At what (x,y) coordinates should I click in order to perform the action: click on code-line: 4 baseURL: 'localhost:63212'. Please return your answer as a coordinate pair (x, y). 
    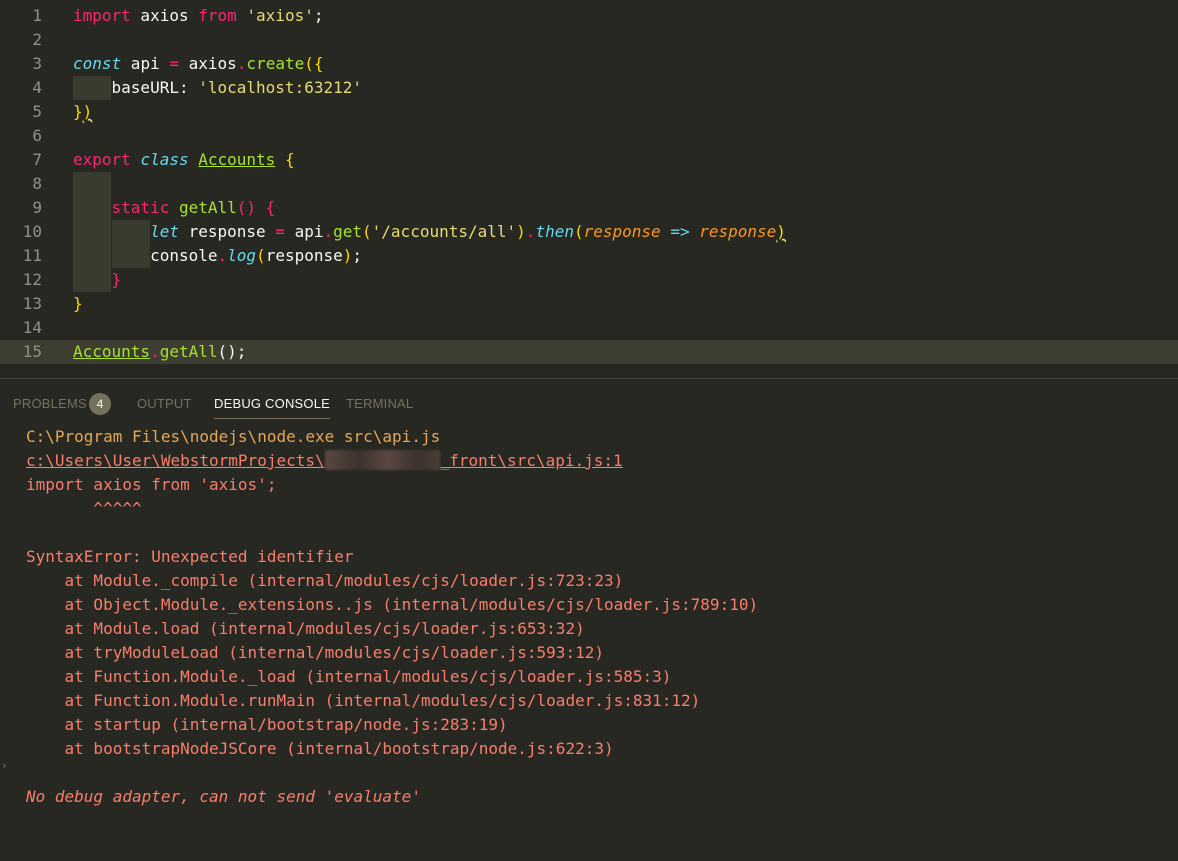
    Looking at the image, I should click on (589, 88).